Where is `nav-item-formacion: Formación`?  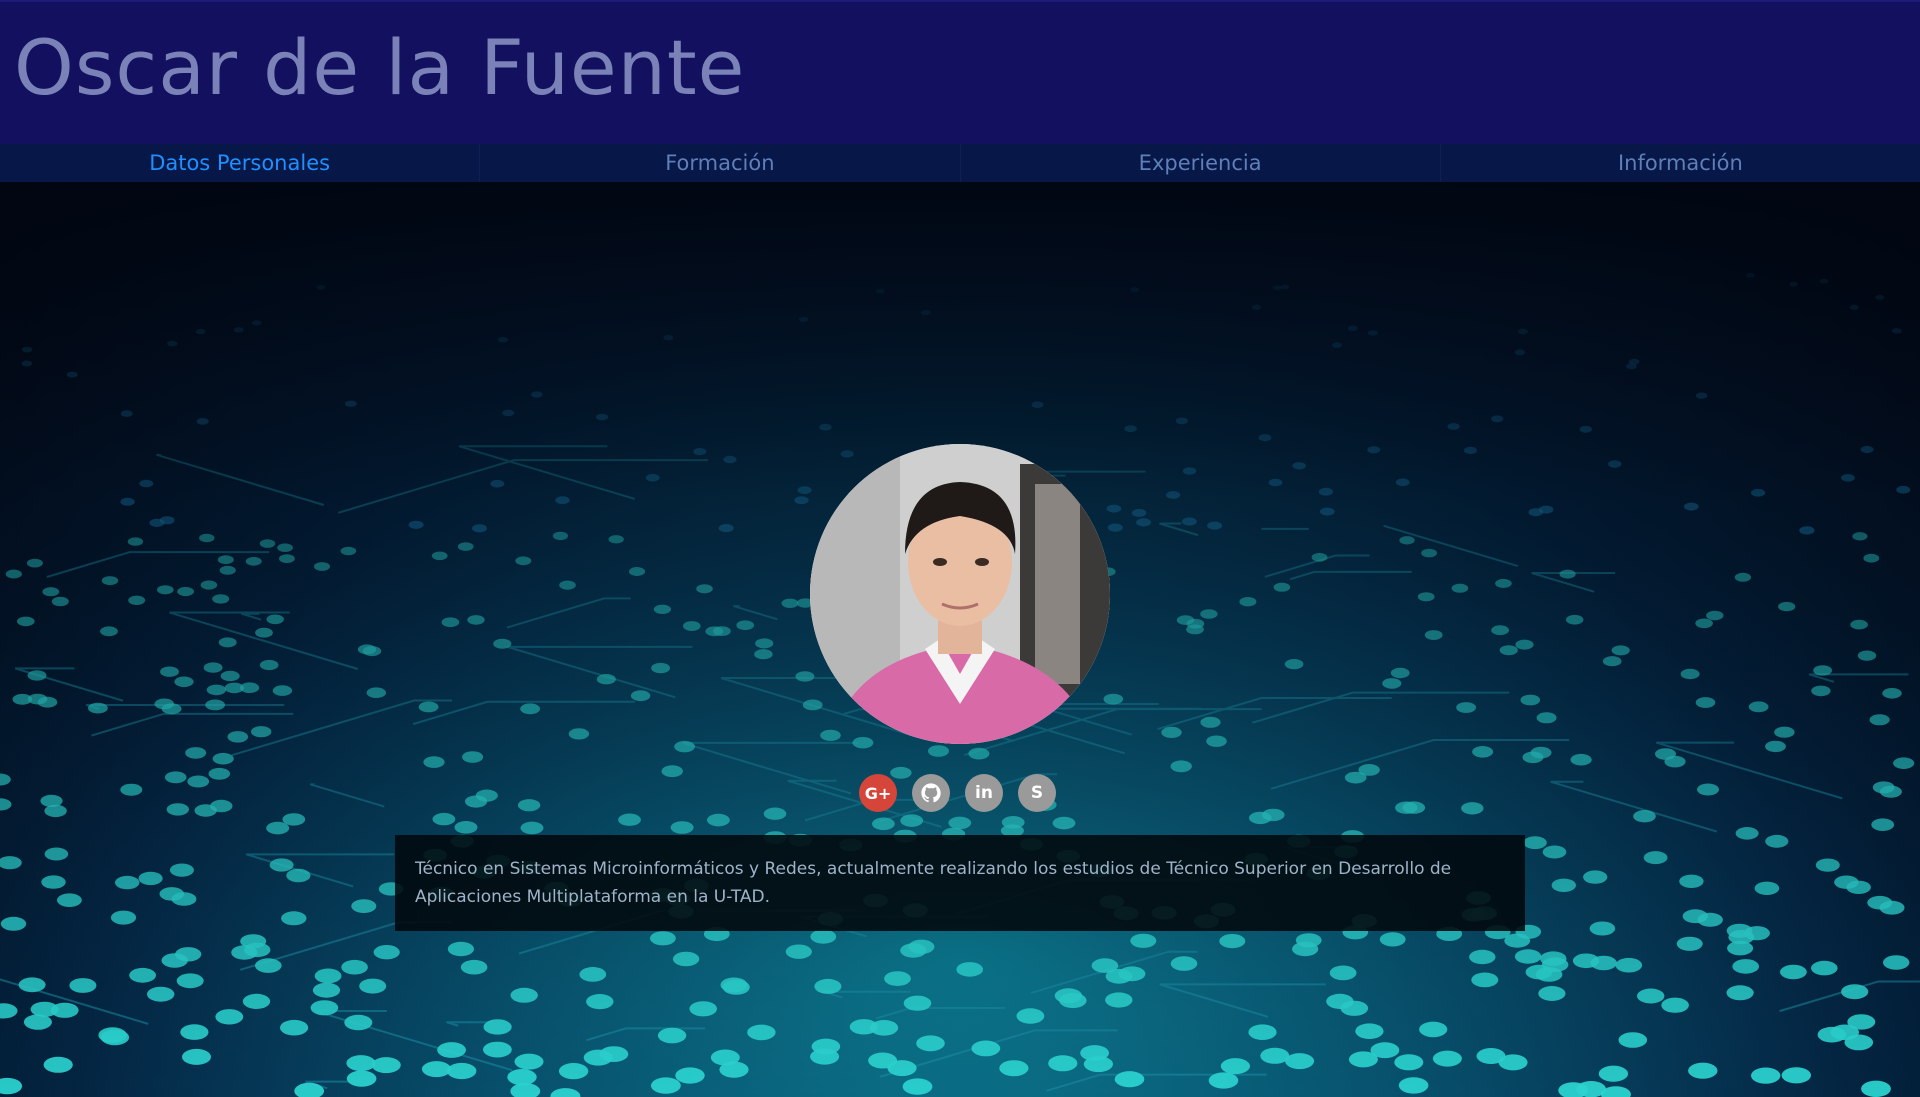 nav-item-formacion: Formación is located at coordinates (720, 163).